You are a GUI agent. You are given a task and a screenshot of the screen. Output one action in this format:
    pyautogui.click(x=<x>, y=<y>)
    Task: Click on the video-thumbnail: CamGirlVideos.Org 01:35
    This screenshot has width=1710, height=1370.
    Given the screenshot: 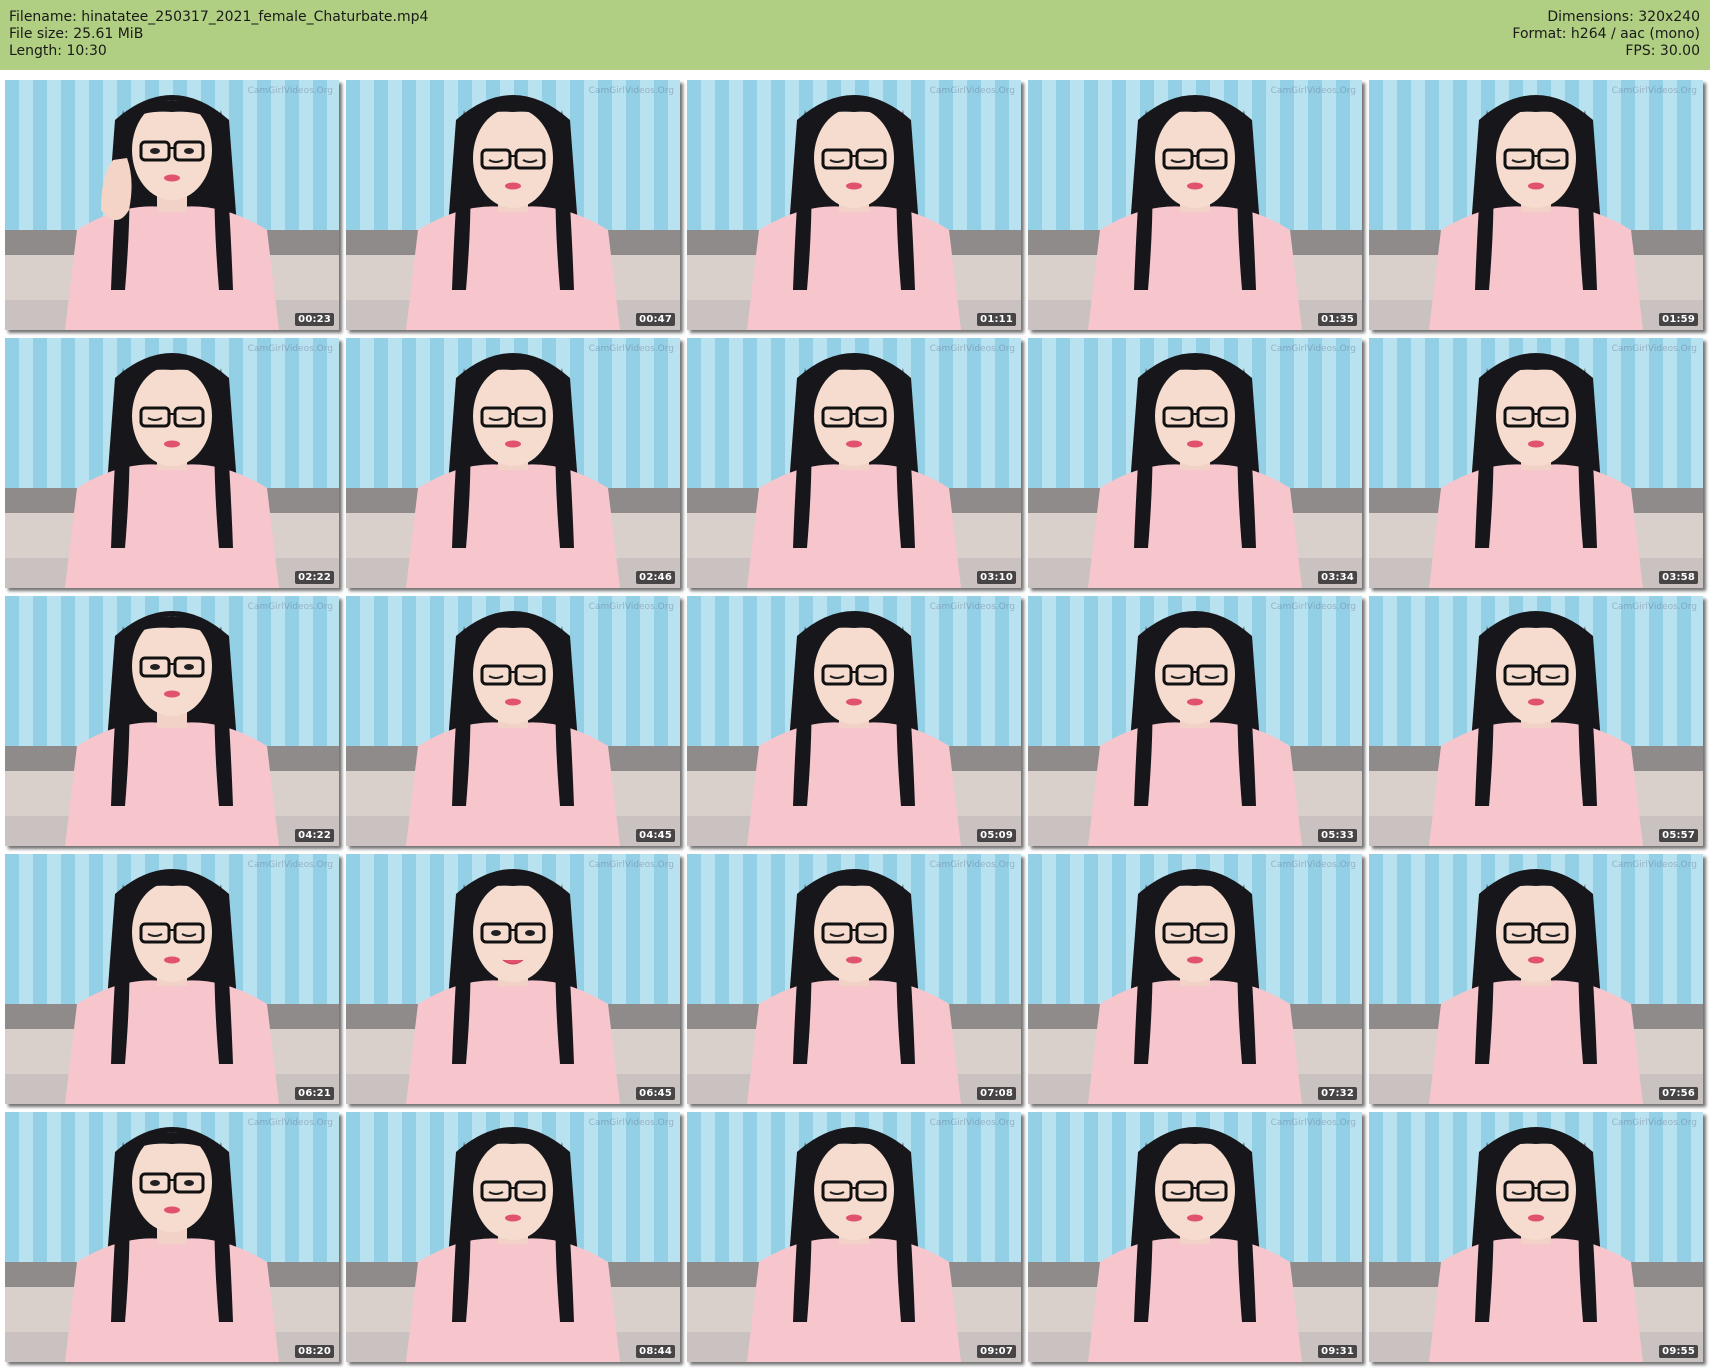 What is the action you would take?
    pyautogui.click(x=1195, y=205)
    